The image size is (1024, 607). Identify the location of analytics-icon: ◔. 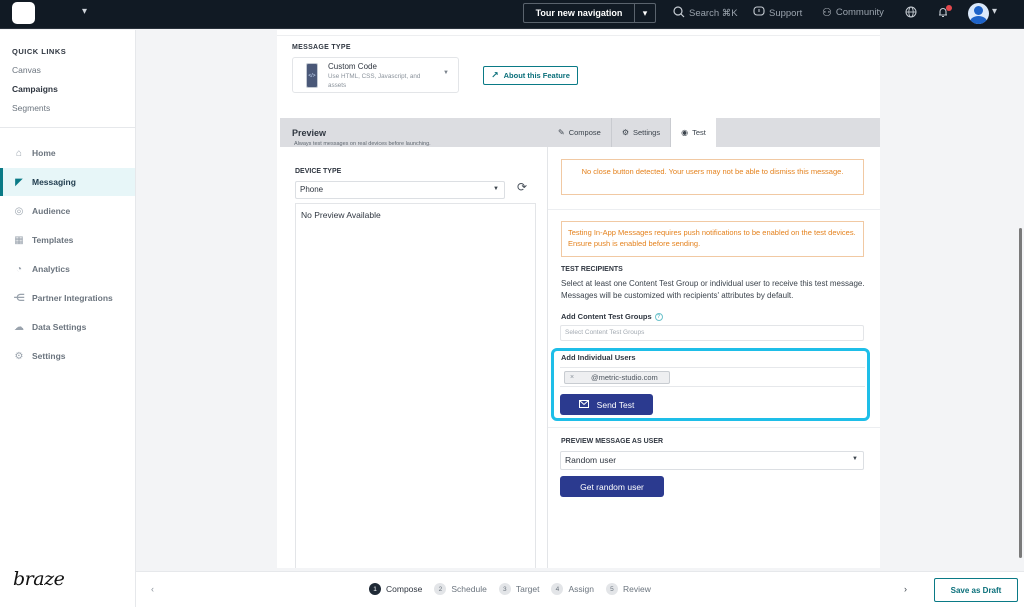
(19, 269).